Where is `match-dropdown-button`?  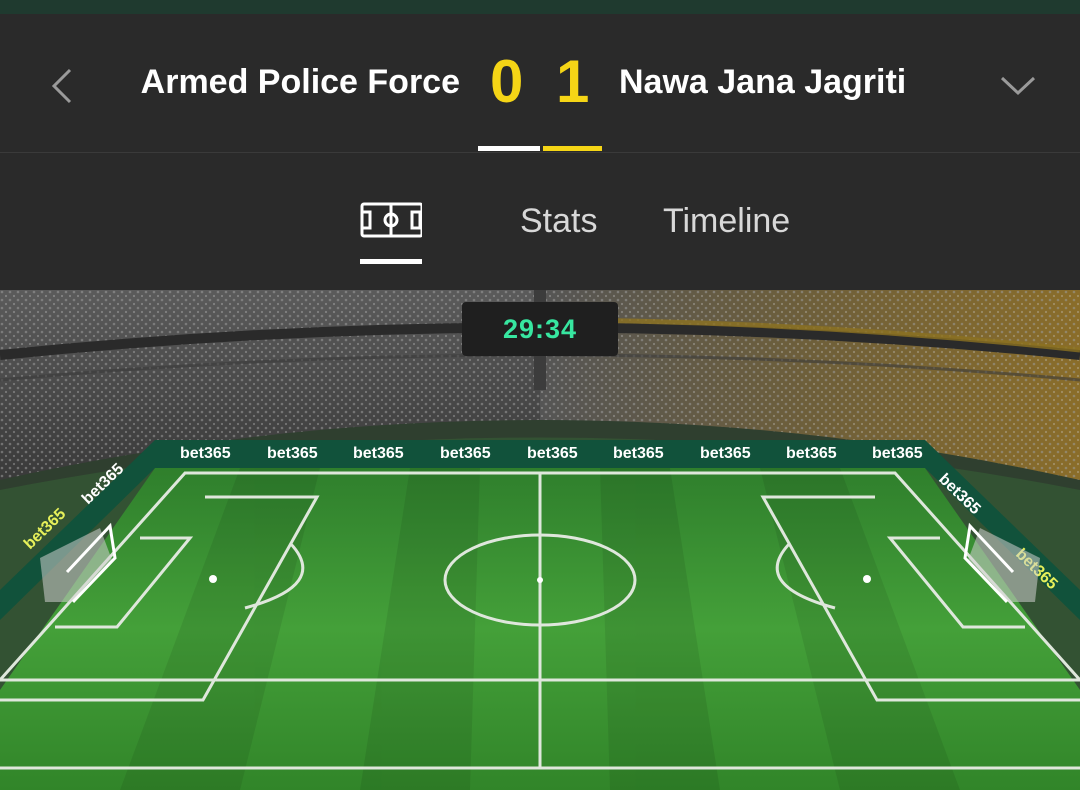 match-dropdown-button is located at coordinates (1018, 86).